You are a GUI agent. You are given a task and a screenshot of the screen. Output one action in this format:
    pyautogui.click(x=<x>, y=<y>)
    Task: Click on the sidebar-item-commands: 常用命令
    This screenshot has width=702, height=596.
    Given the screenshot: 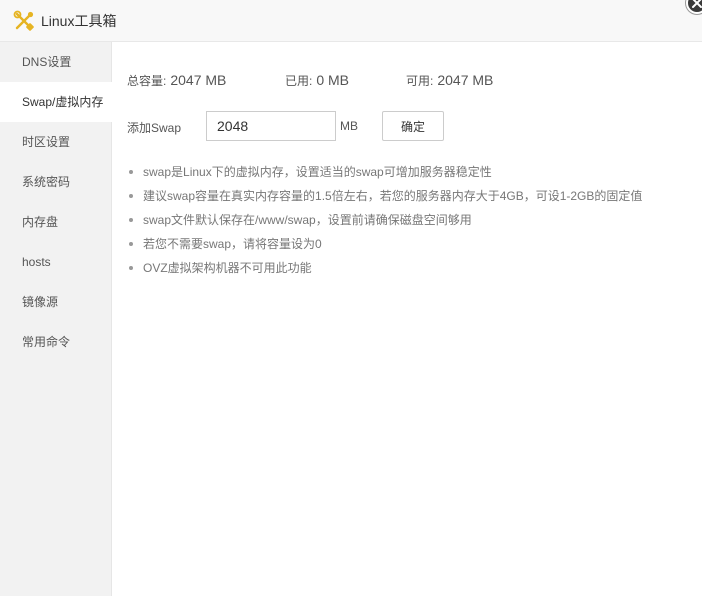 What is the action you would take?
    pyautogui.click(x=55, y=342)
    